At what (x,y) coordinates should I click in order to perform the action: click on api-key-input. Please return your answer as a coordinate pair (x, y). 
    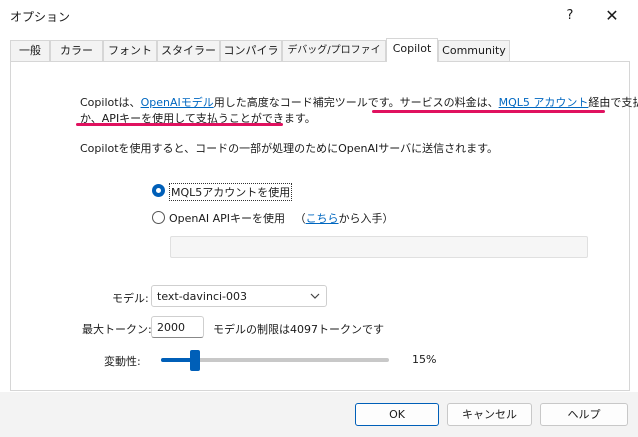
    Looking at the image, I should click on (379, 247).